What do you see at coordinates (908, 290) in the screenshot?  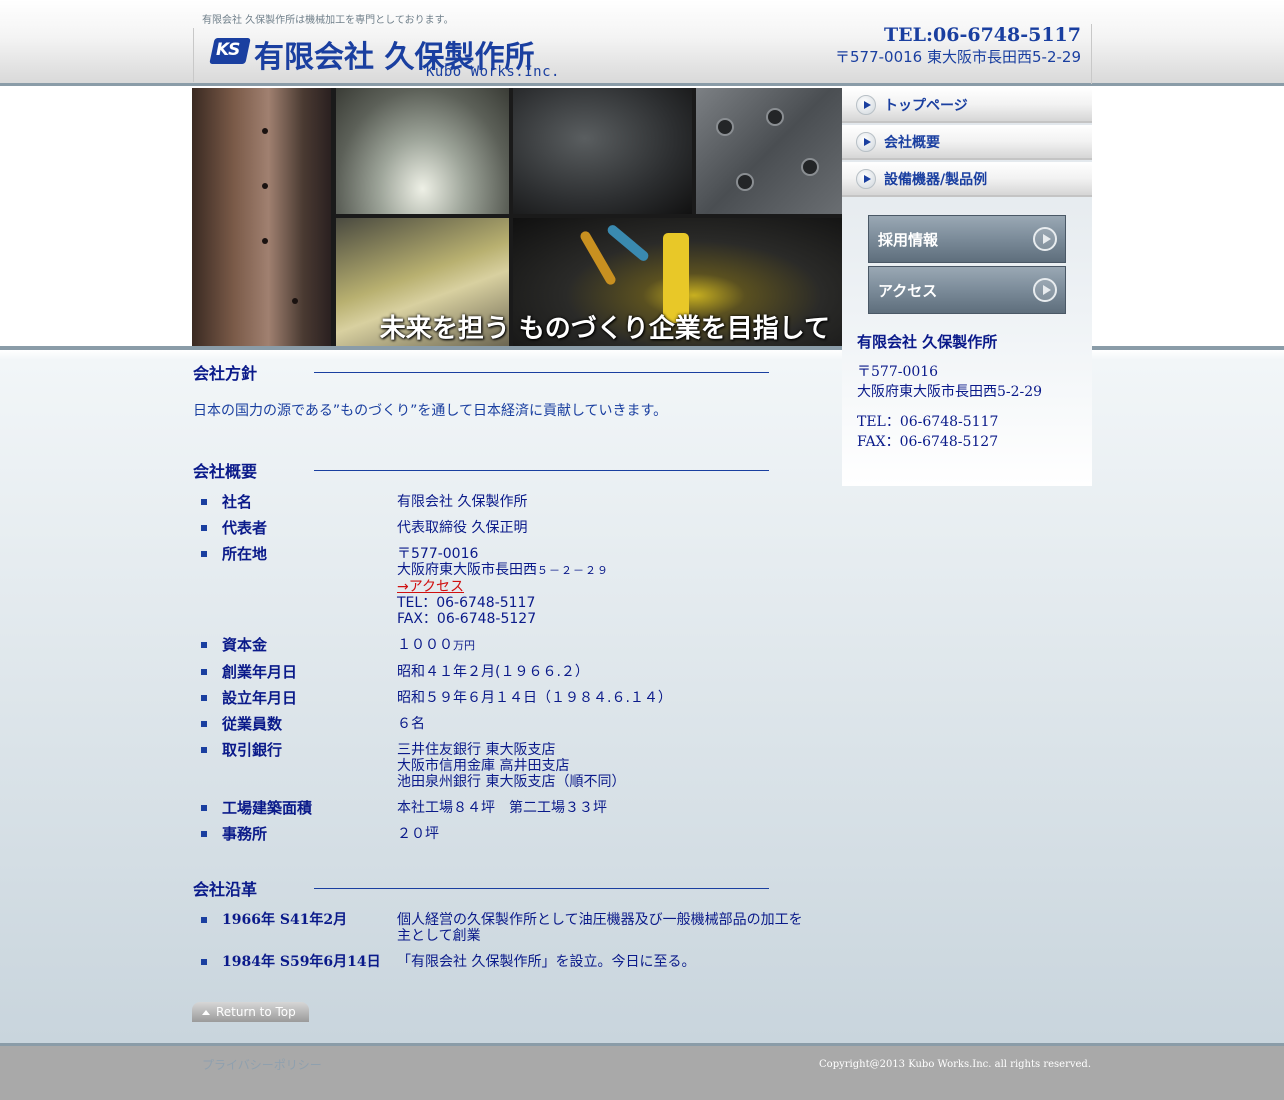 I see `access-button-label: アクセス` at bounding box center [908, 290].